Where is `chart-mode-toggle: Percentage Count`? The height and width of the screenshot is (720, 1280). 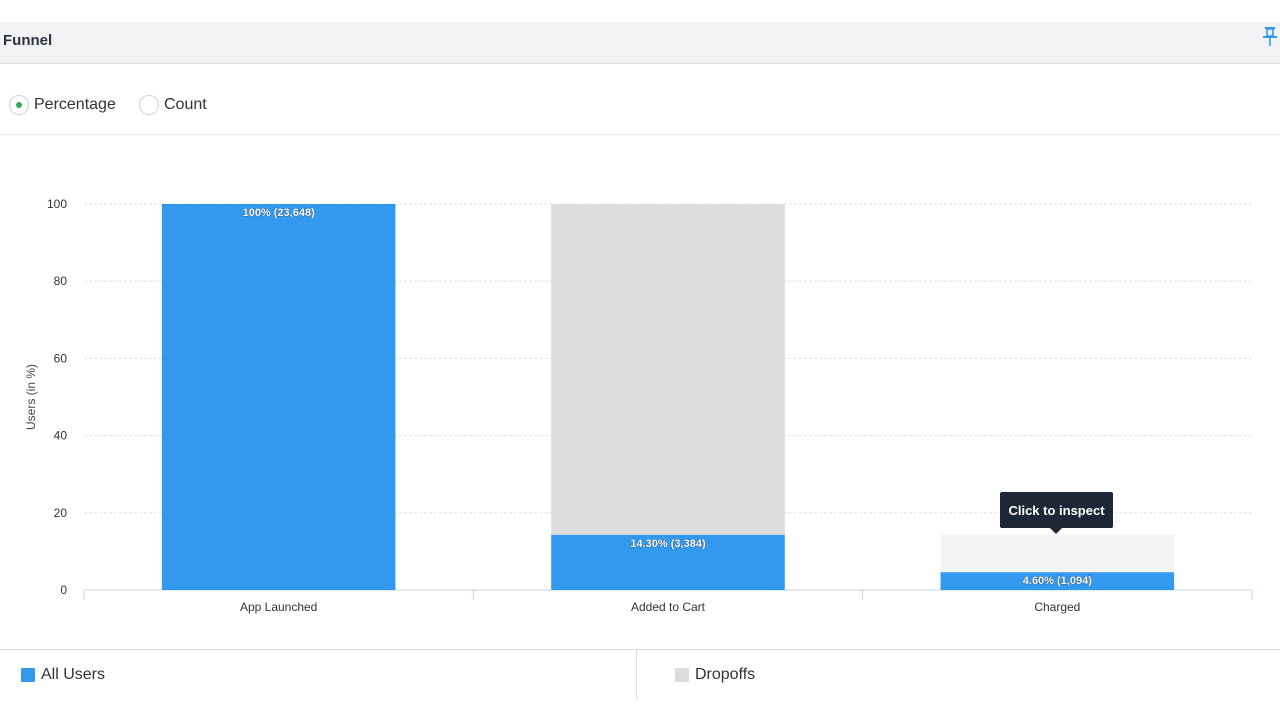
chart-mode-toggle: Percentage Count is located at coordinates (640, 99).